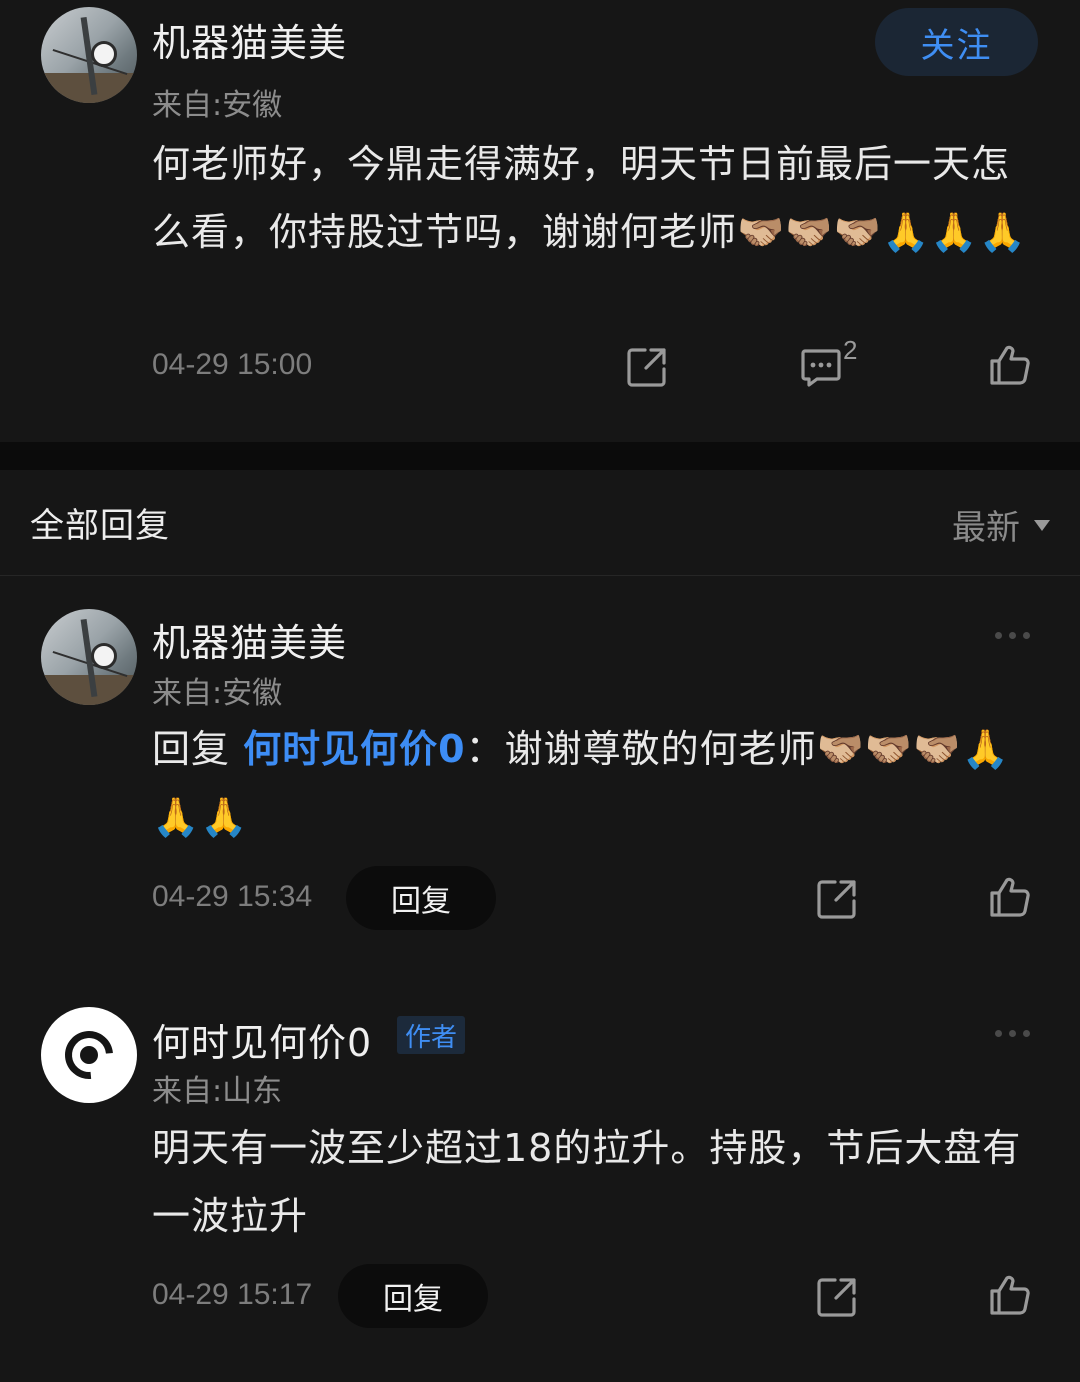  I want to click on reply-author-location: 来自:安徽, so click(217, 693).